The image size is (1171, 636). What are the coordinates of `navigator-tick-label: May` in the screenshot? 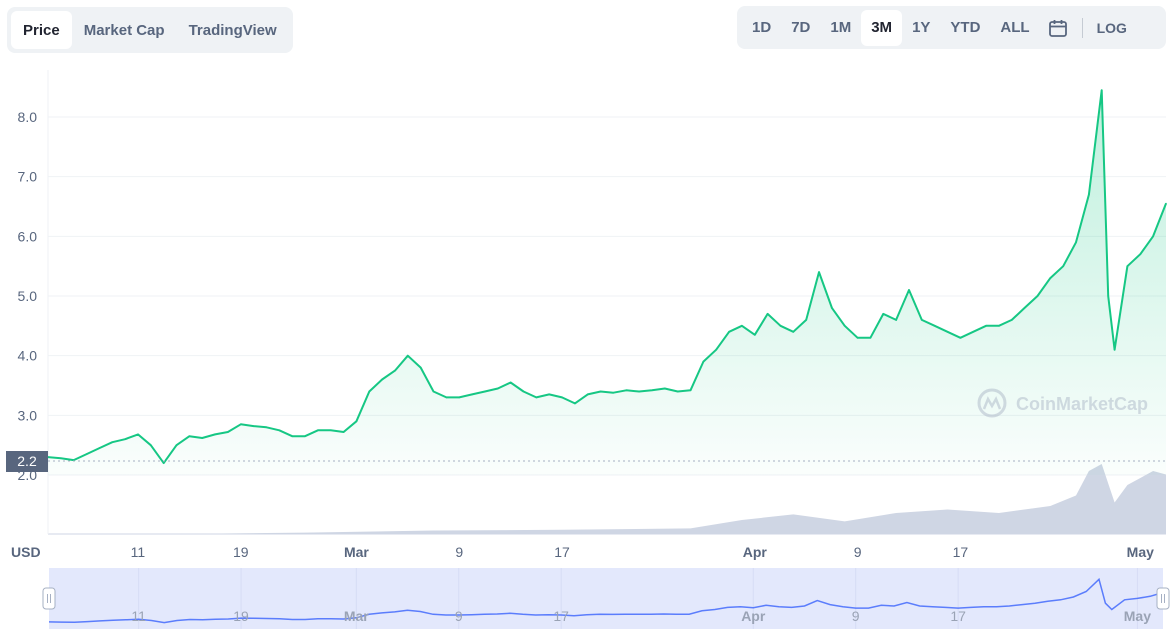 It's located at (1137, 616).